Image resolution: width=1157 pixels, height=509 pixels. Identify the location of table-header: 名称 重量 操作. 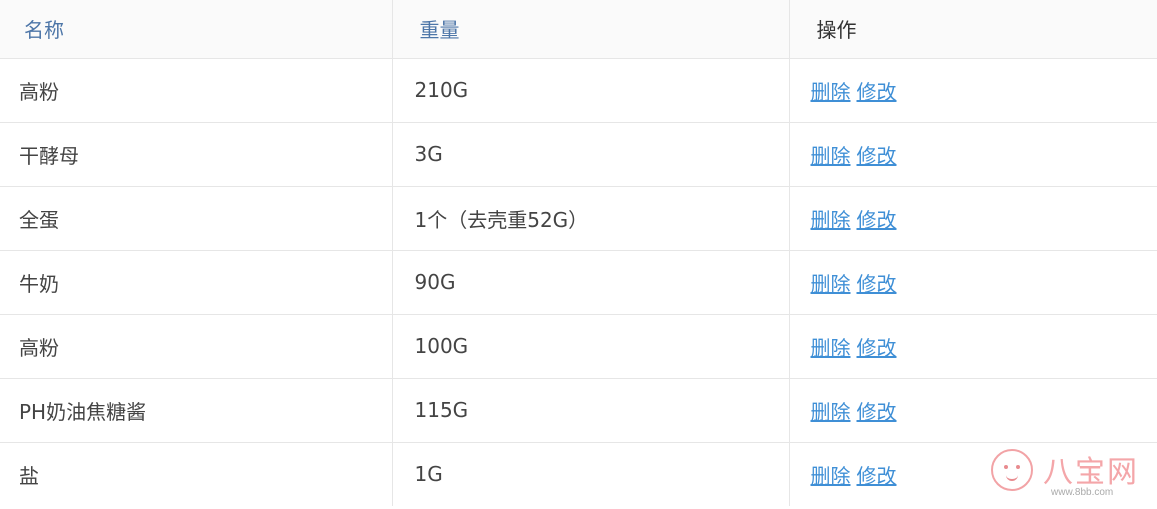
(578, 29).